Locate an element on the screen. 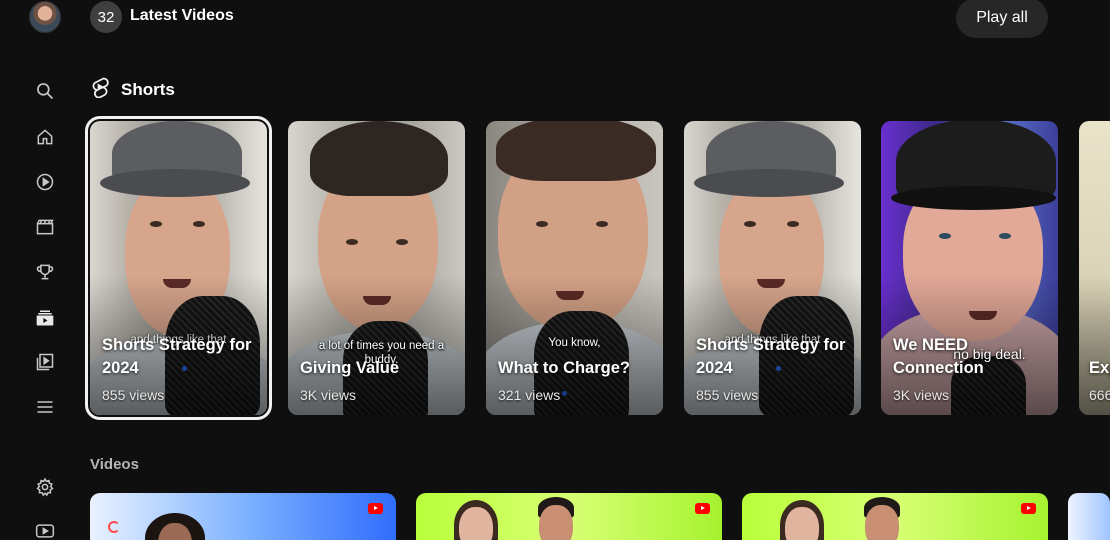 The height and width of the screenshot is (540, 1110). video-library-icon is located at coordinates (45, 362).